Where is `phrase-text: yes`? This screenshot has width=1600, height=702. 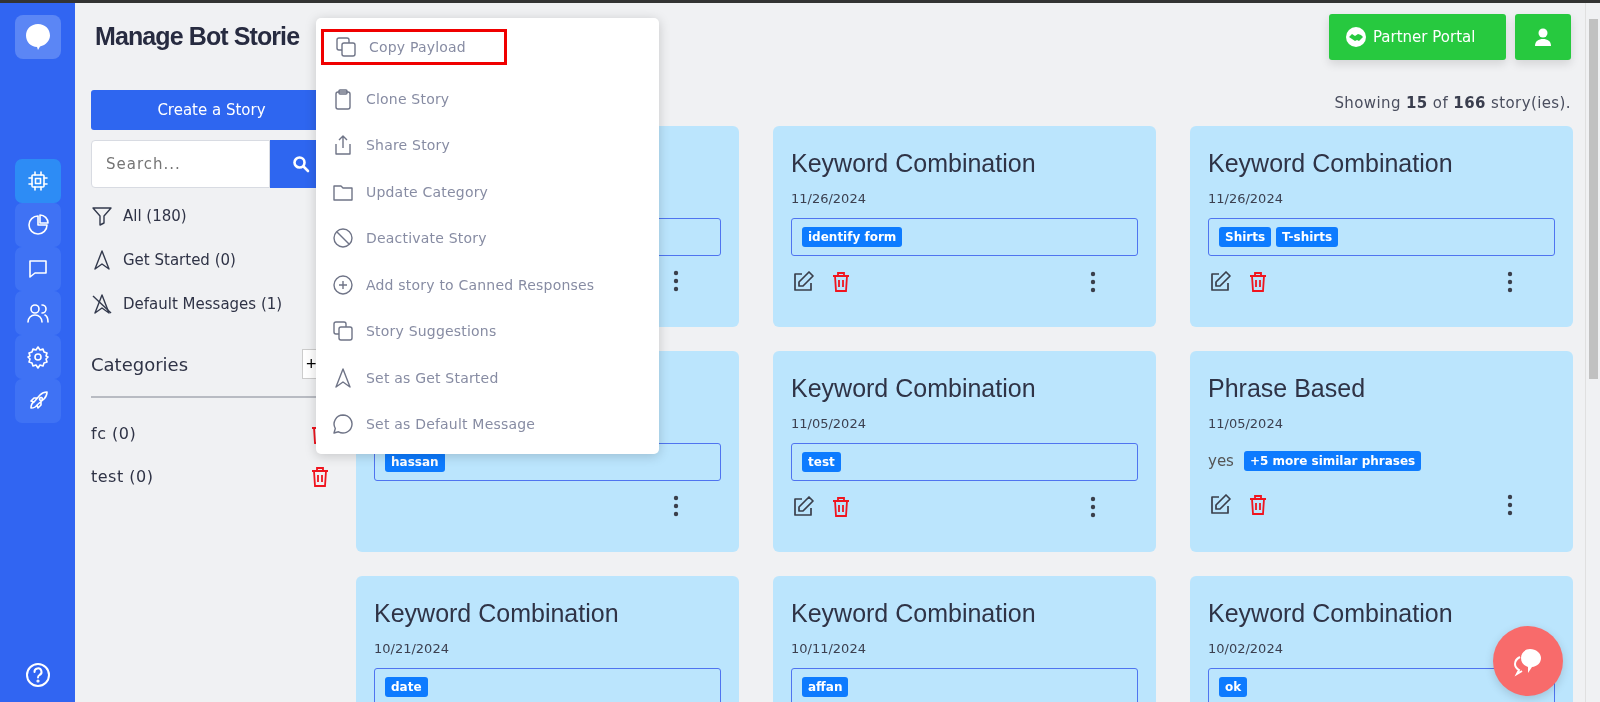
phrase-text: yes is located at coordinates (1221, 461).